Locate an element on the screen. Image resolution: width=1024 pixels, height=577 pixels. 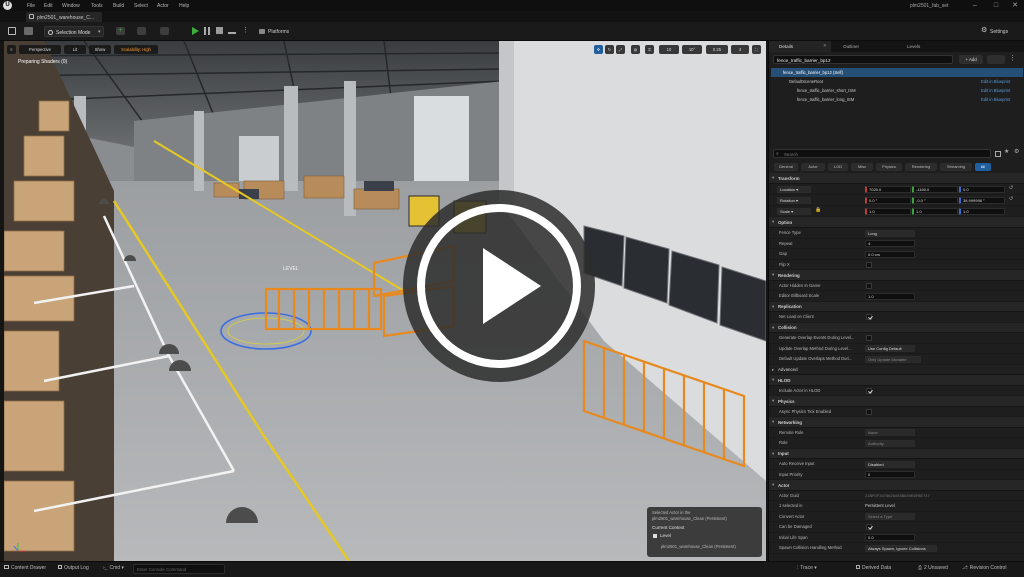
unreal-engine-logo-icon: U is located at coordinates (7, 5).